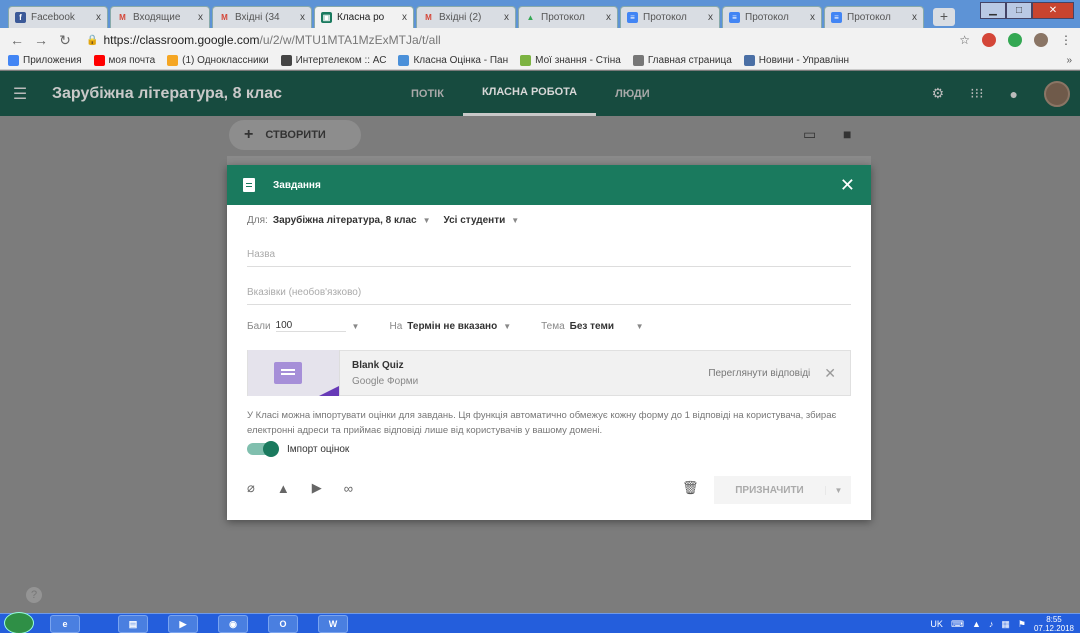  I want to click on chrome-icon: ◉, so click(233, 624).